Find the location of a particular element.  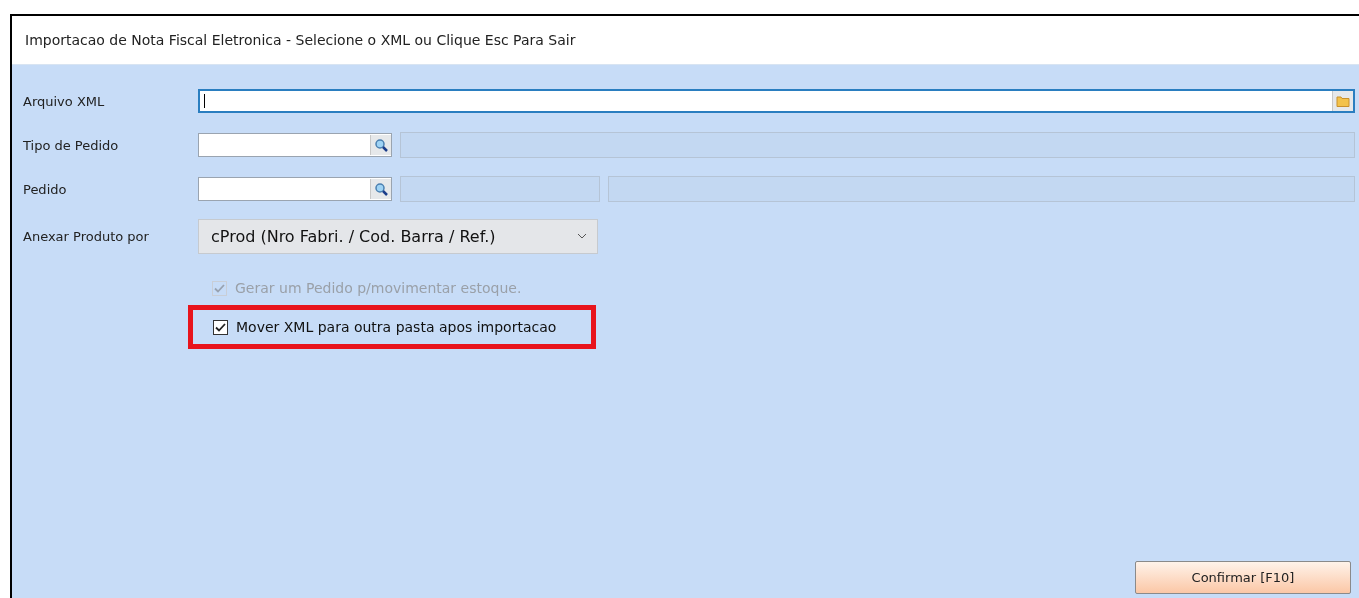

dropdown: cProd (Nro Fabri. / Cod. Barra / Ref.) is located at coordinates (398, 236).